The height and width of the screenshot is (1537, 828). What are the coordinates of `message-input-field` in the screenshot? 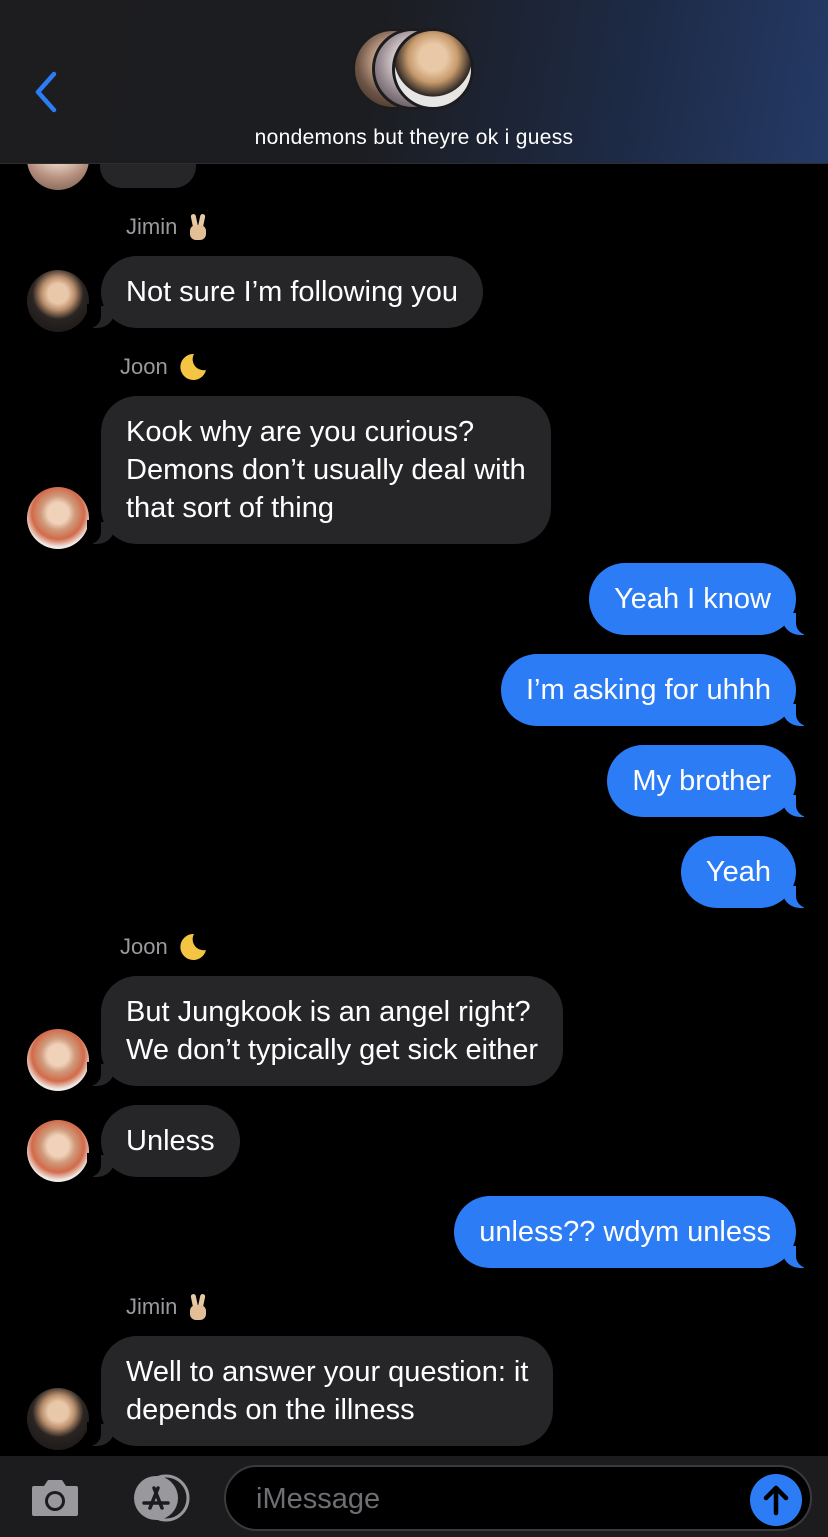 It's located at (518, 1498).